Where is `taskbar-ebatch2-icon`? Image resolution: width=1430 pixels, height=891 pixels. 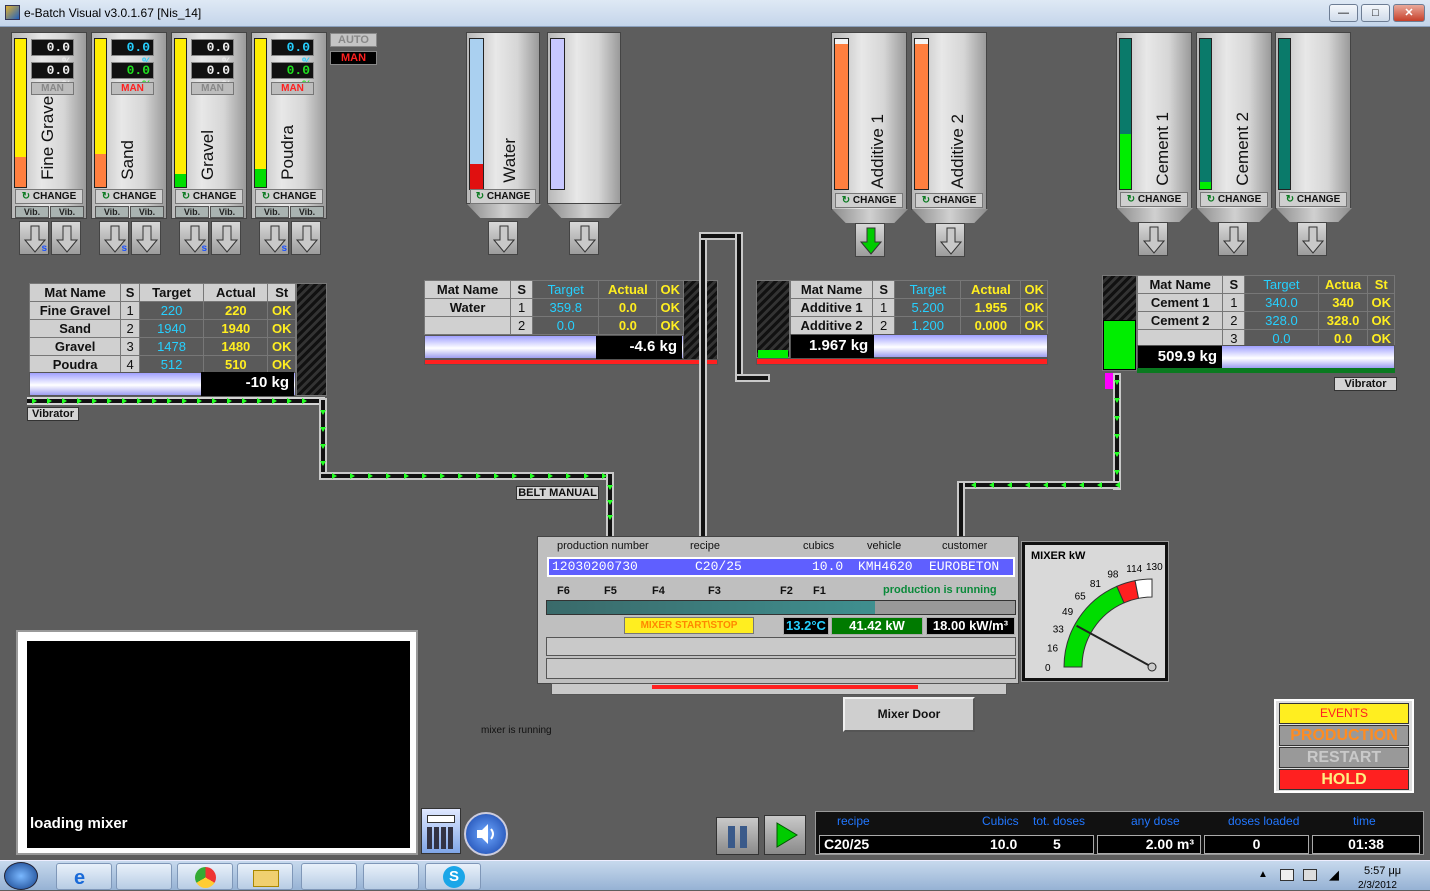
taskbar-ebatch2-icon is located at coordinates (391, 876).